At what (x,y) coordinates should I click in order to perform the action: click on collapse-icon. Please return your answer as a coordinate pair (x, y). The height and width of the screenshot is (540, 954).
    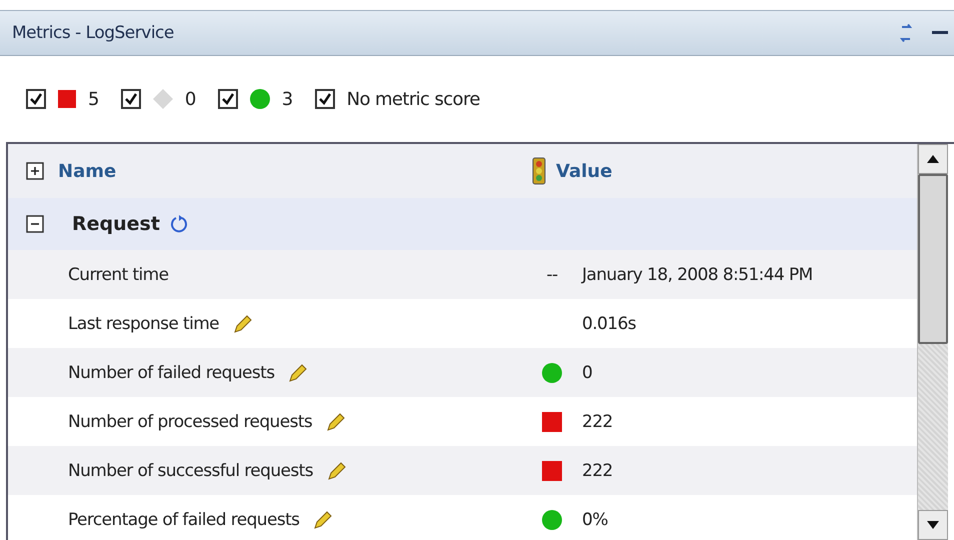
    Looking at the image, I should click on (35, 224).